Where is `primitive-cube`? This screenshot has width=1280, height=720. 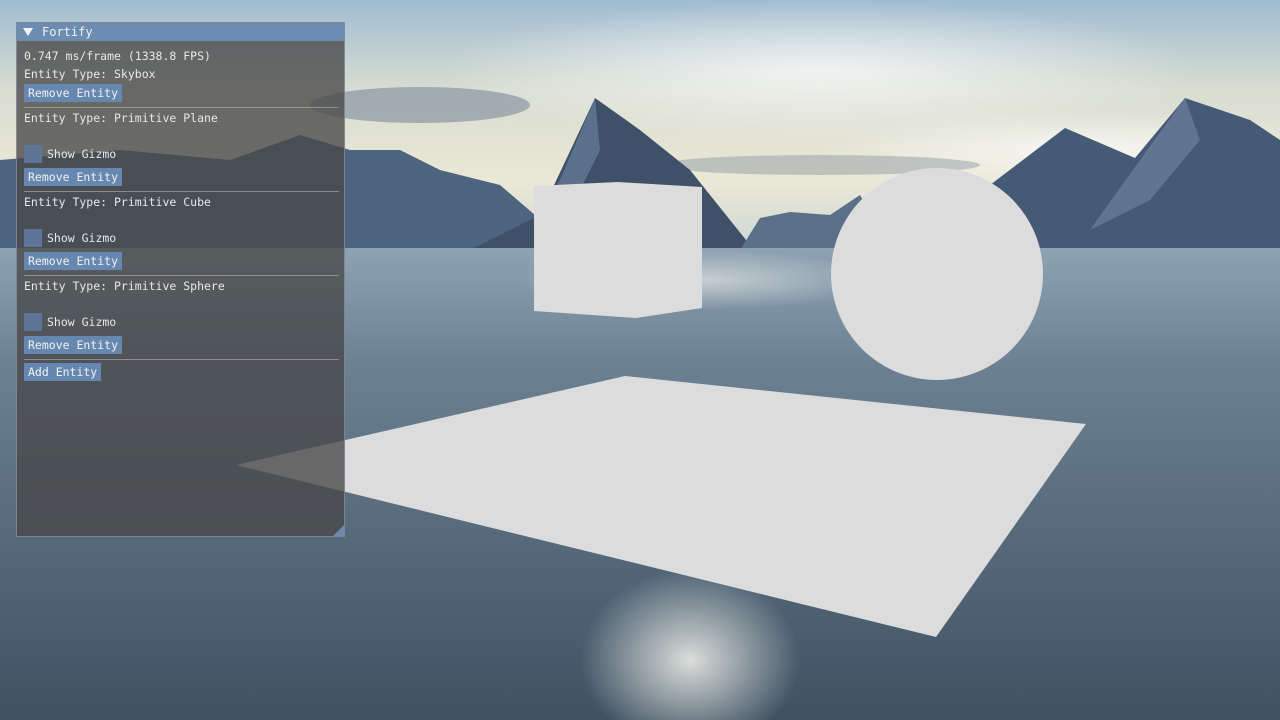 primitive-cube is located at coordinates (618, 250).